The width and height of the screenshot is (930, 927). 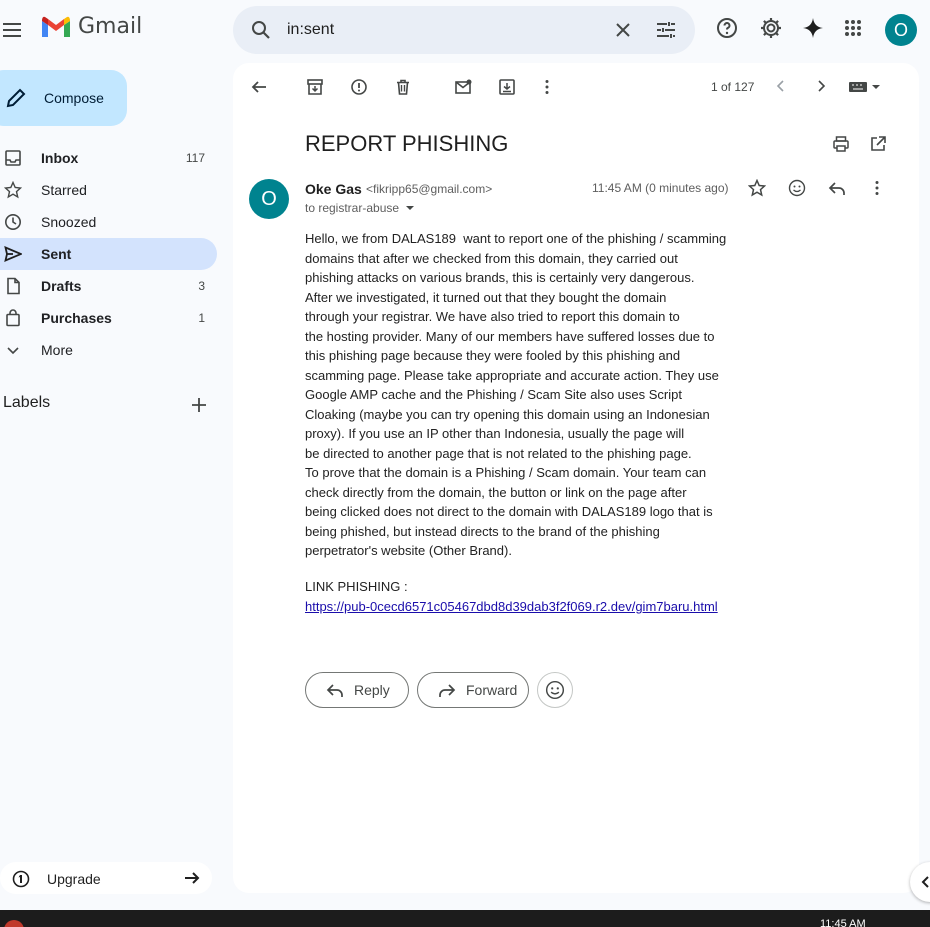 What do you see at coordinates (356, 586) in the screenshot?
I see `link-label: LINK PHISHING :` at bounding box center [356, 586].